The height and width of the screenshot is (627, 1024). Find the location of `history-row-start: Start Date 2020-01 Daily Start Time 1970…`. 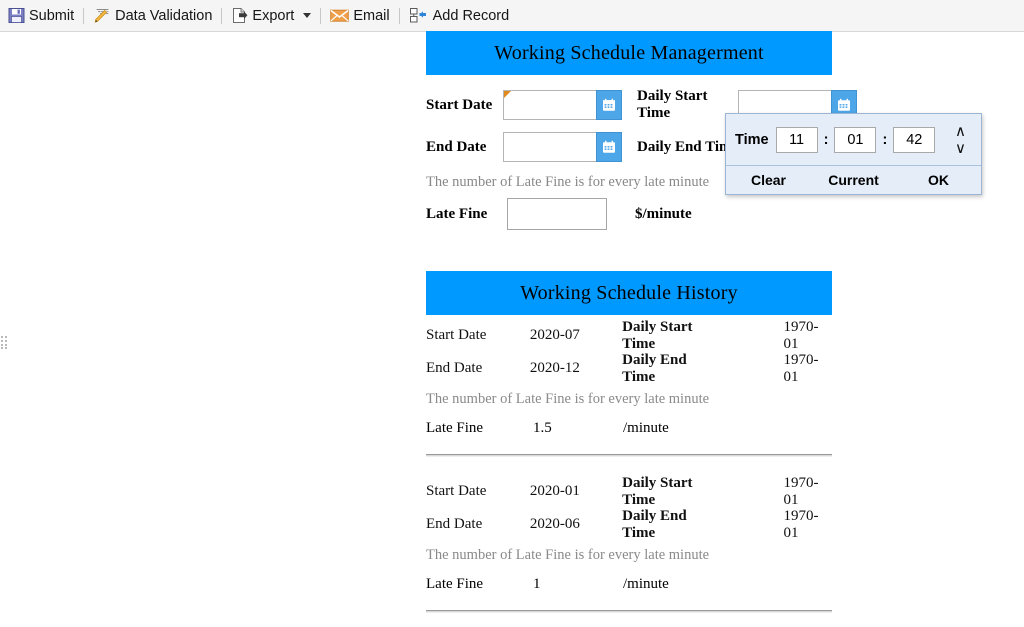

history-row-start: Start Date 2020-01 Daily Start Time 1970… is located at coordinates (629, 491).